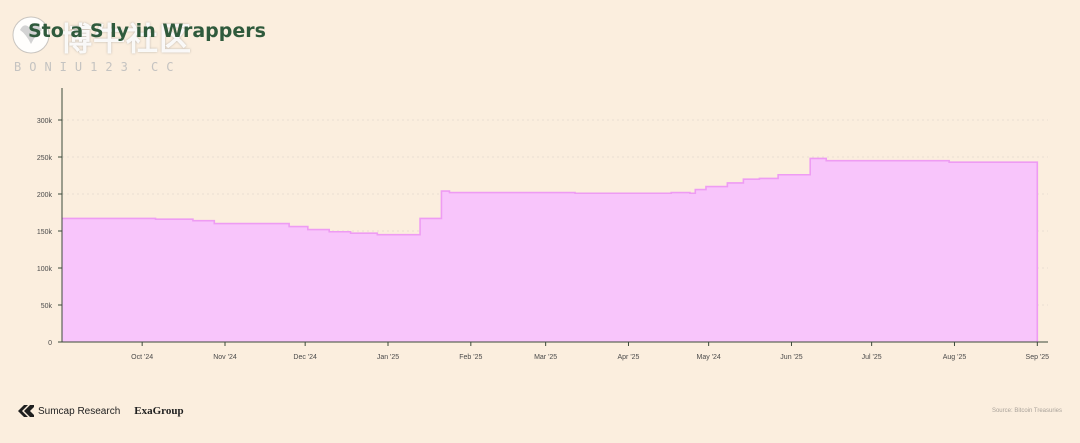  Describe the element at coordinates (545, 357) in the screenshot. I see `x-tick-label: Mar '25` at that location.